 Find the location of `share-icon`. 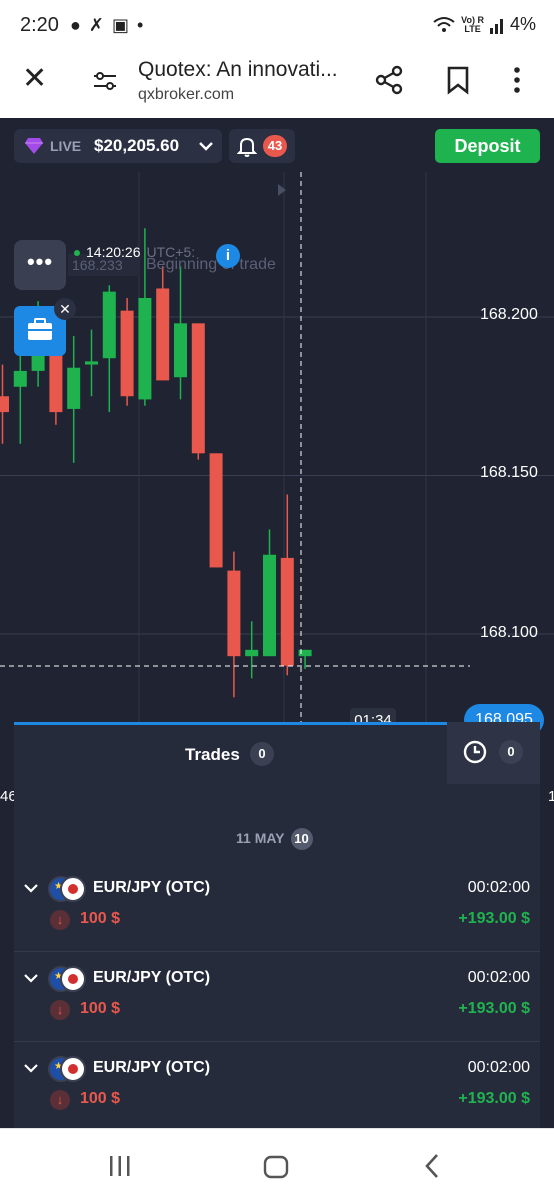

share-icon is located at coordinates (389, 80).